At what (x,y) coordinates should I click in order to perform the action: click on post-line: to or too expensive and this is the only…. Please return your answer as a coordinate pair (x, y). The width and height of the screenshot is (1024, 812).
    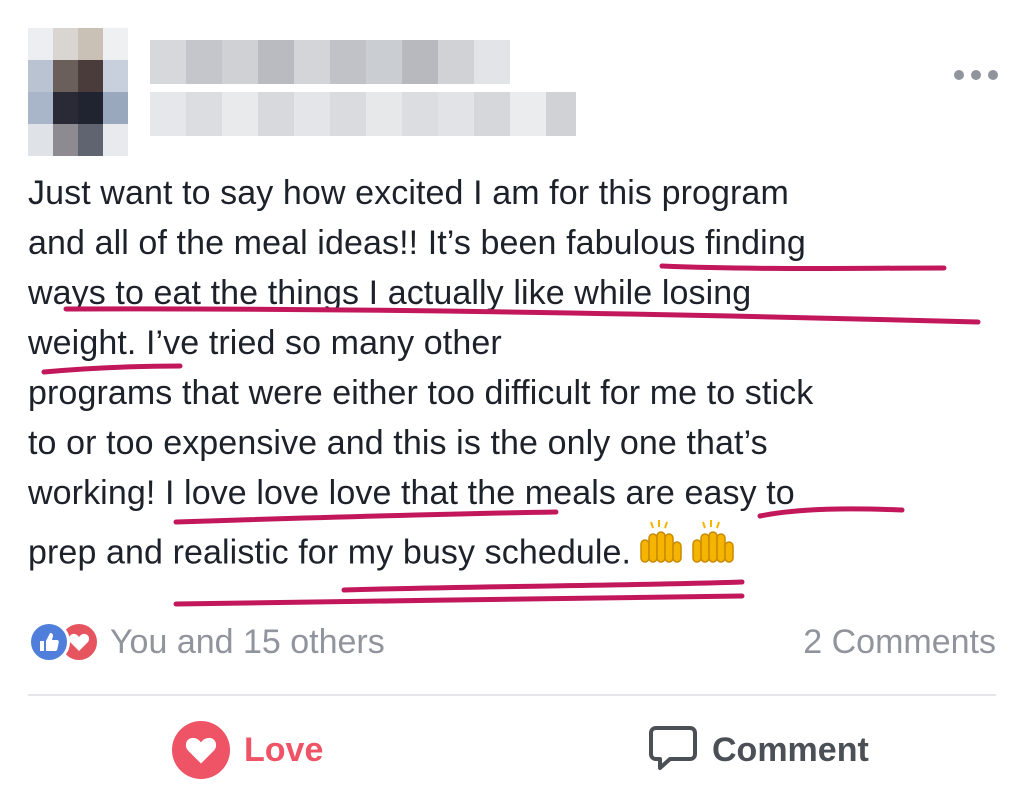
    Looking at the image, I should click on (398, 443).